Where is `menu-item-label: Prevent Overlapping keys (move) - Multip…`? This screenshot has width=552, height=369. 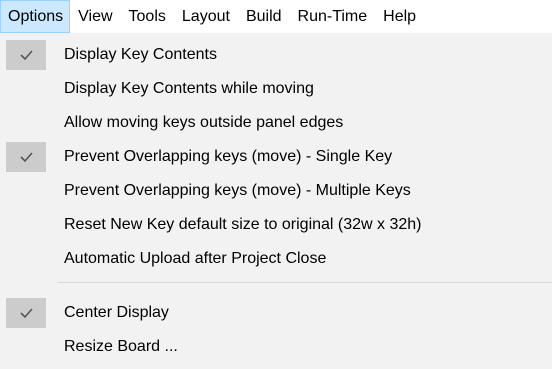 menu-item-label: Prevent Overlapping keys (move) - Multip… is located at coordinates (237, 190).